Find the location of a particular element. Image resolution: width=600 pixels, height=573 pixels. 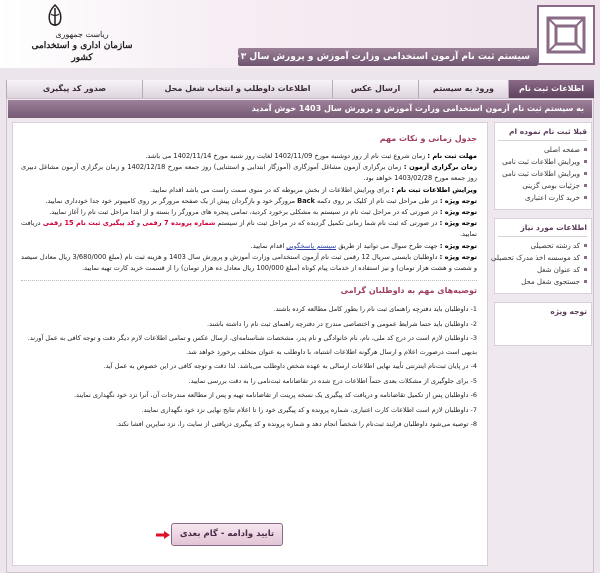

brand-line2: سازمان اداری و استخدامی کشور is located at coordinates (82, 52).